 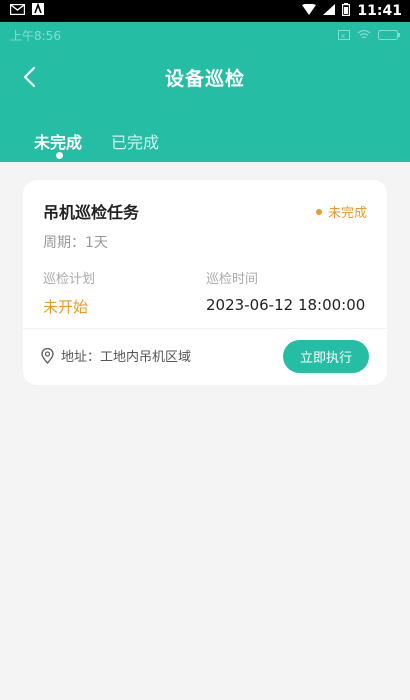 I want to click on mail-icon, so click(x=17, y=11).